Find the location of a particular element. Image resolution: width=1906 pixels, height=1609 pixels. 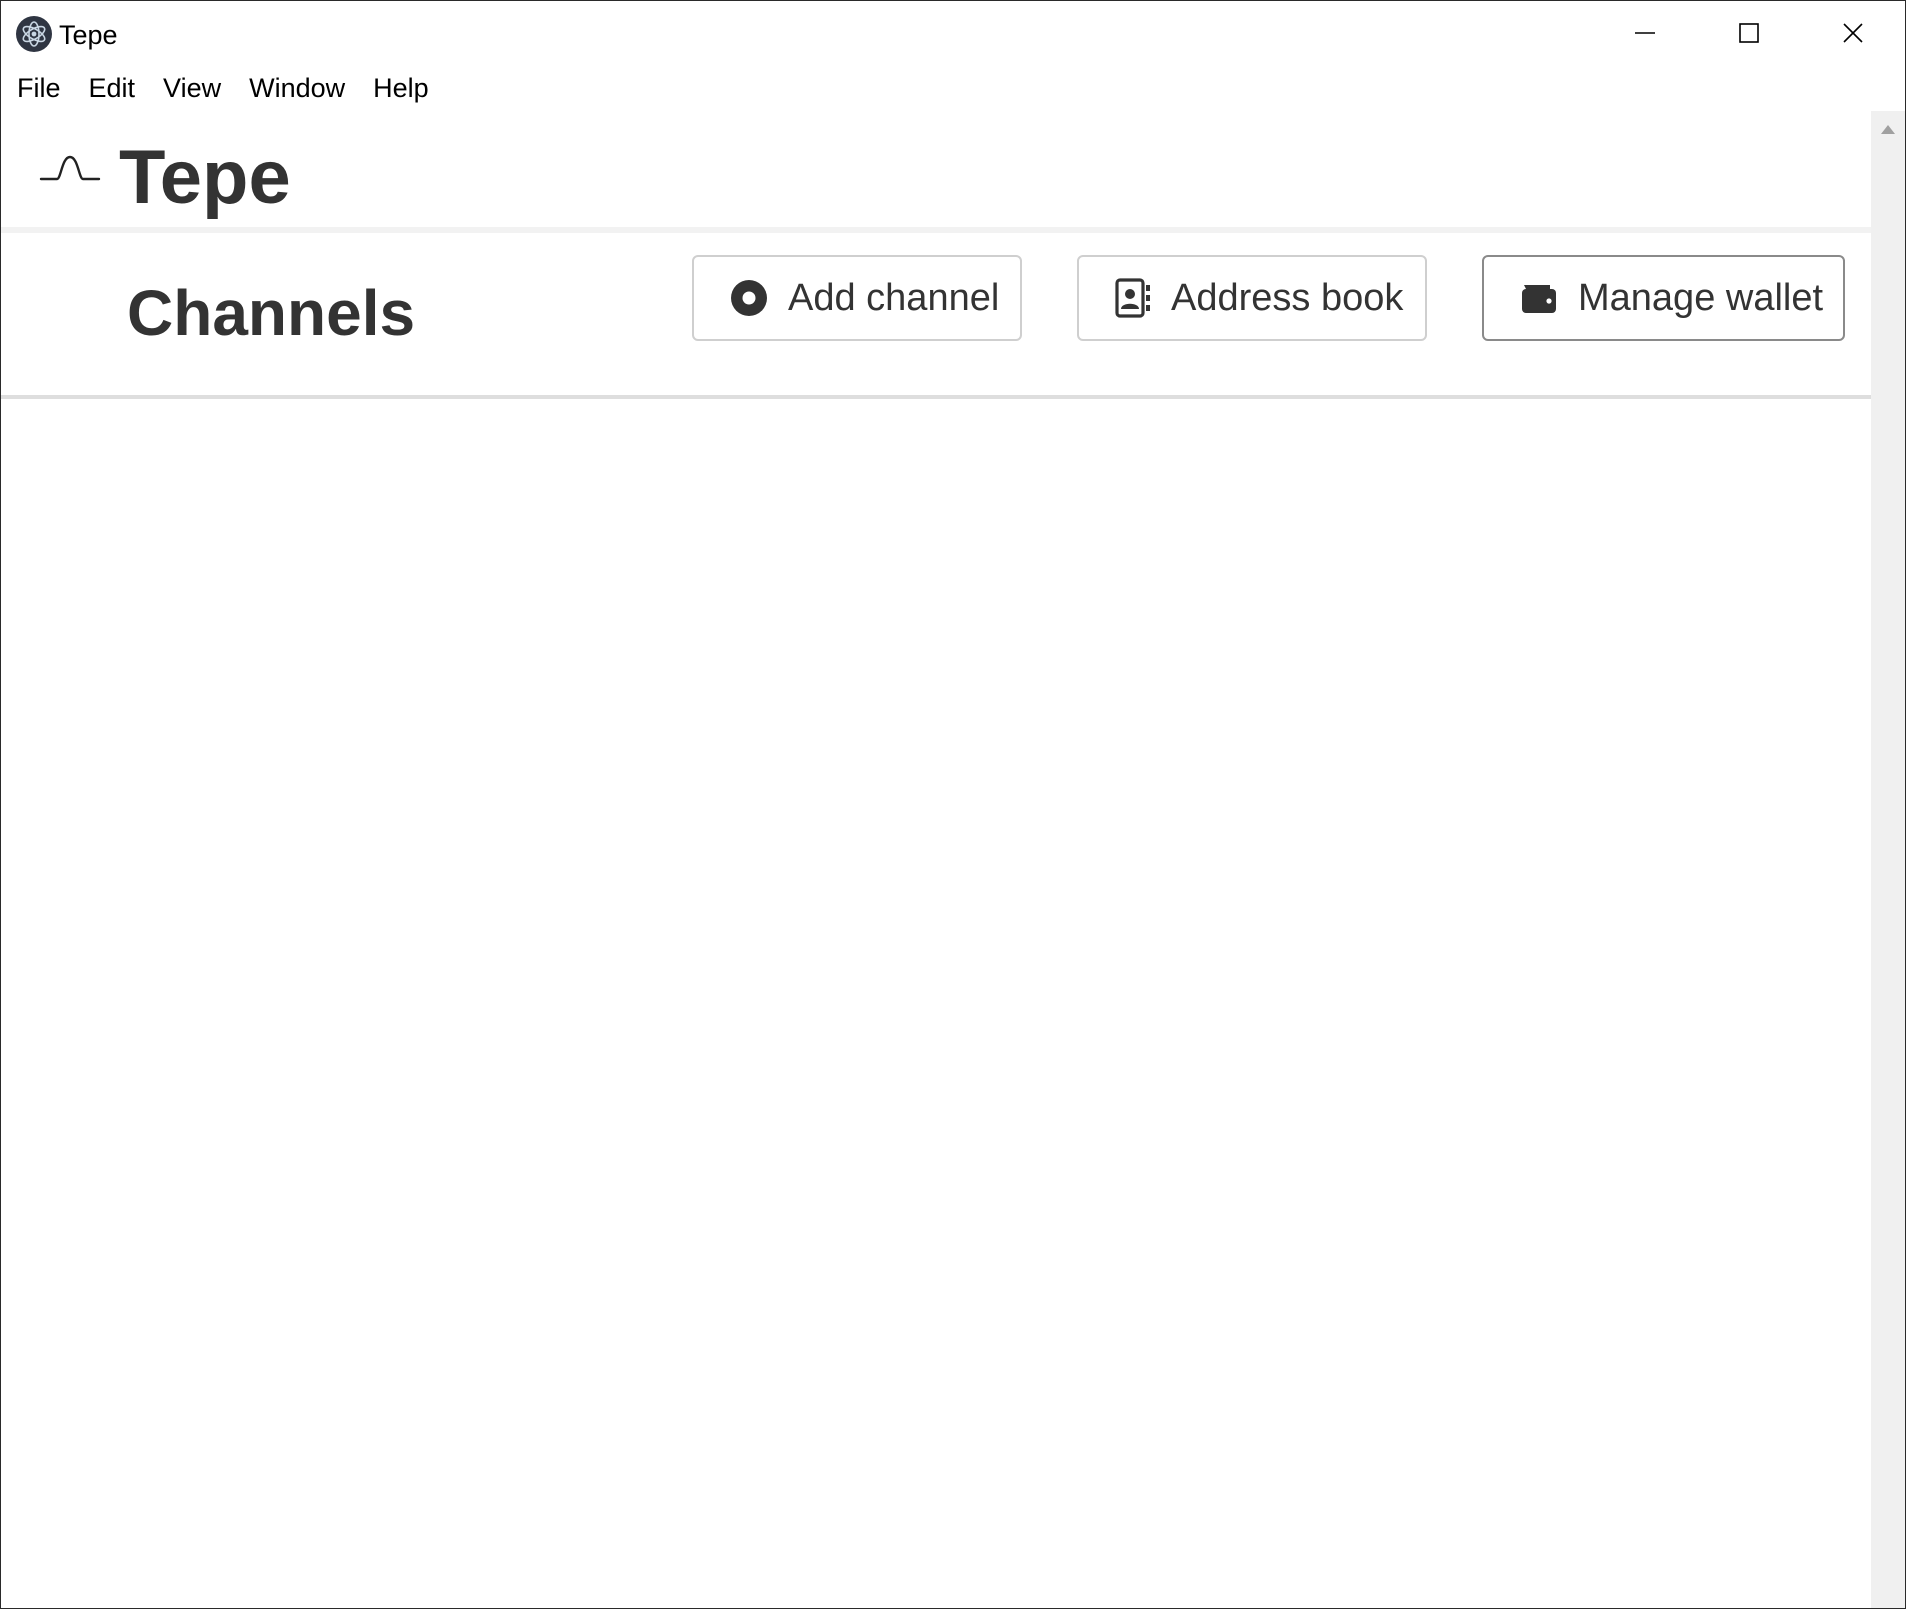

address-book-label: Address book is located at coordinates (1287, 297).